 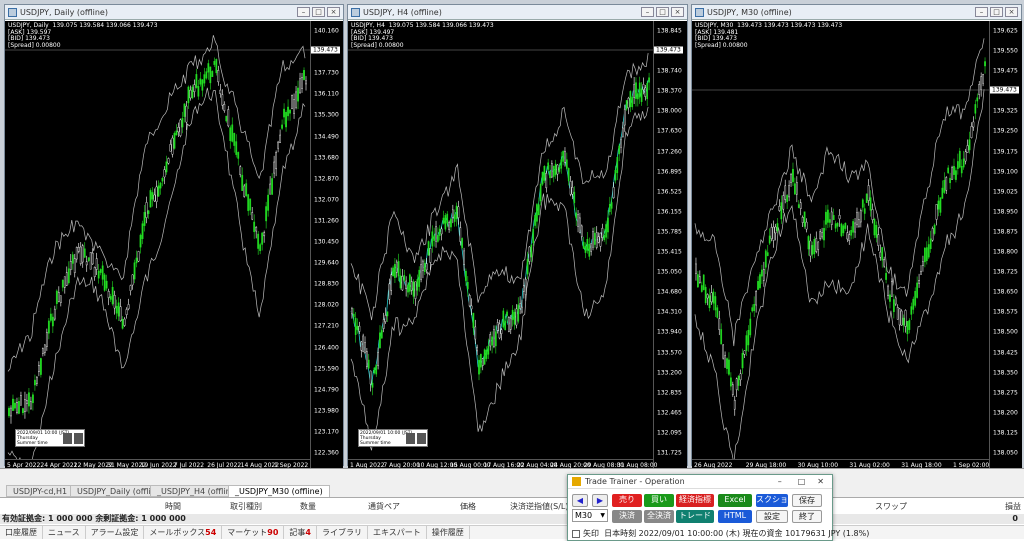 What do you see at coordinates (1013, 506) in the screenshot?
I see `col-profit: 損益` at bounding box center [1013, 506].